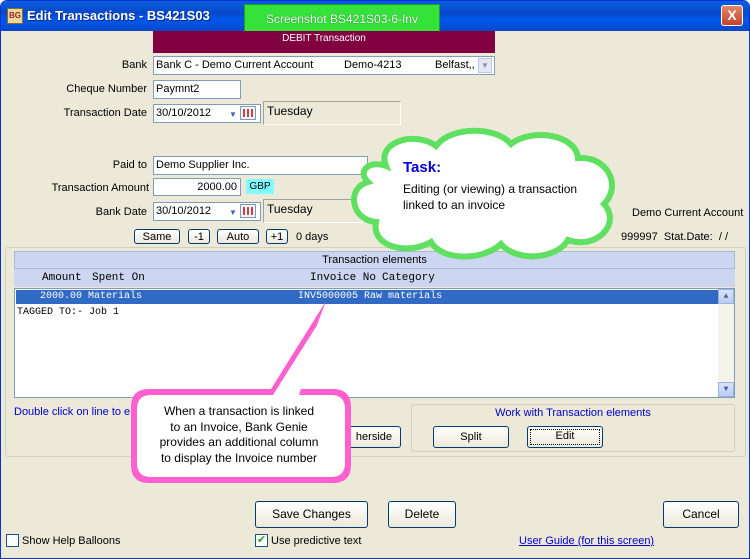 The width and height of the screenshot is (750, 559). What do you see at coordinates (184, 211) in the screenshot?
I see `bank-date-value: 30/10/2012` at bounding box center [184, 211].